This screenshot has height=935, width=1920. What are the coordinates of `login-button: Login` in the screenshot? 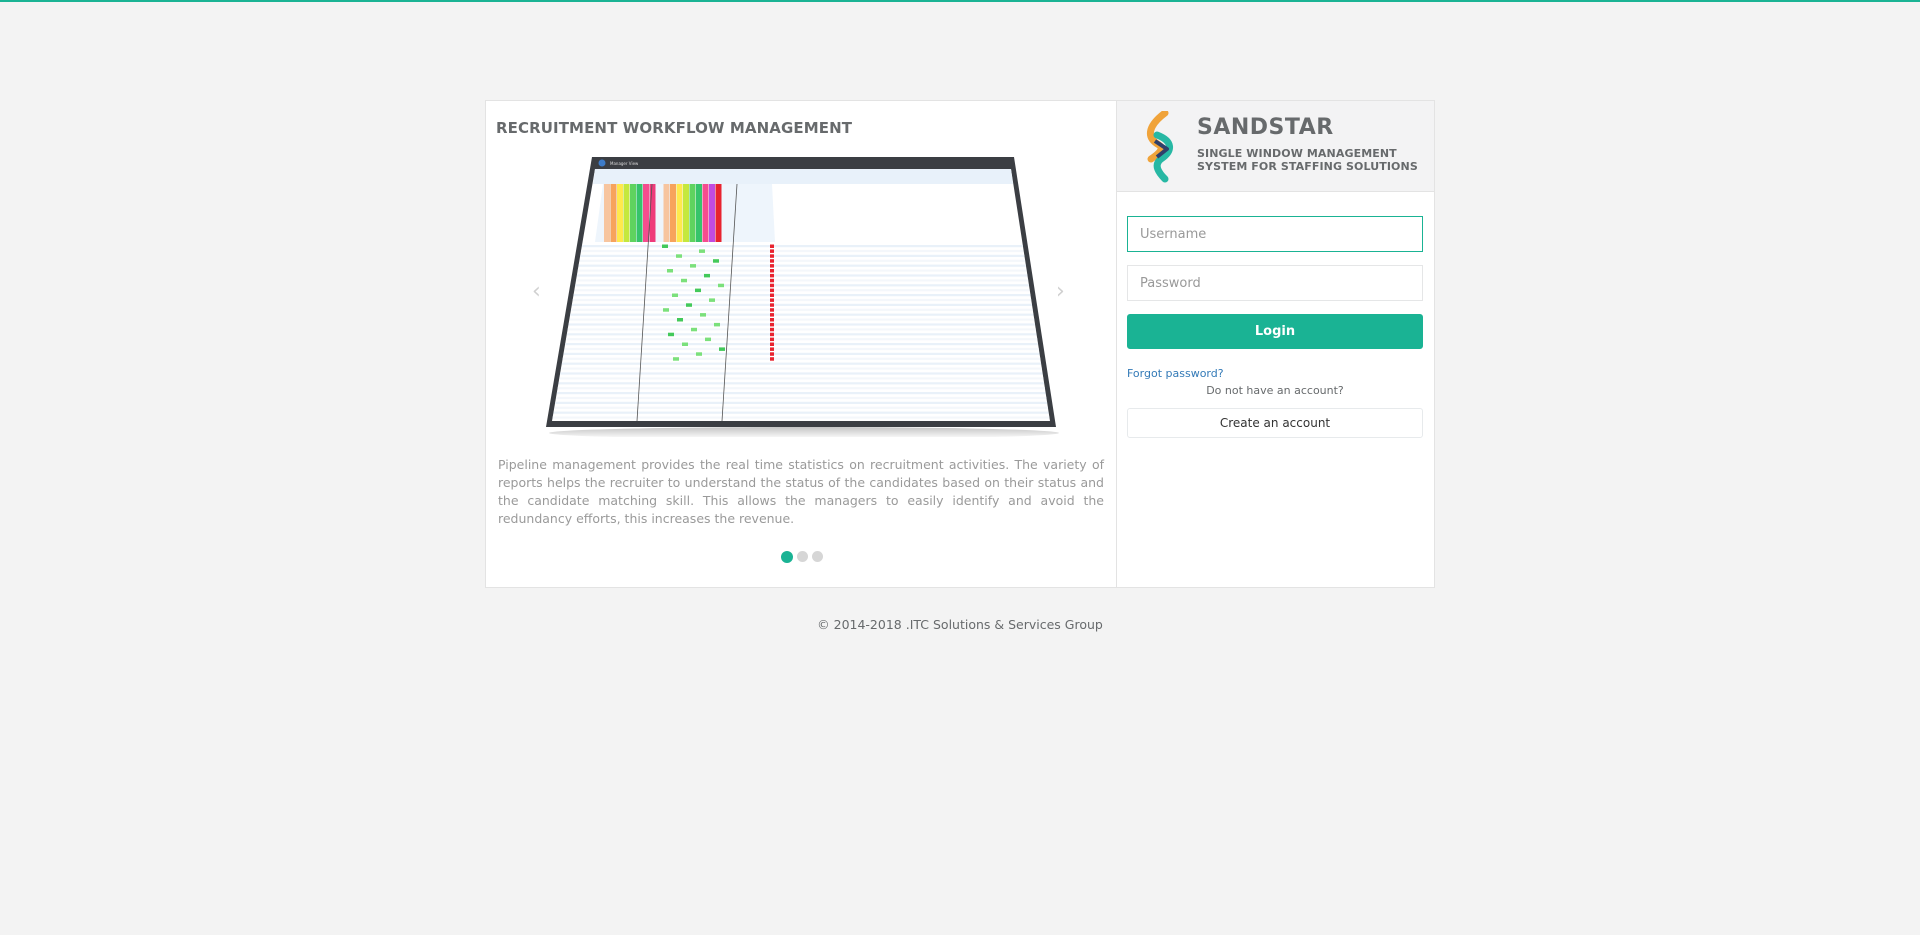 It's located at (1275, 331).